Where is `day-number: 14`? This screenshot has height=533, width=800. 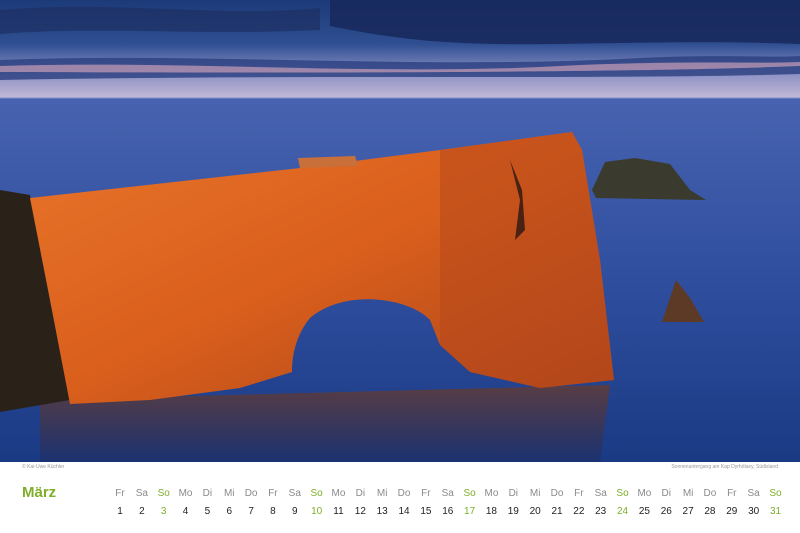
day-number: 14 is located at coordinates (404, 511).